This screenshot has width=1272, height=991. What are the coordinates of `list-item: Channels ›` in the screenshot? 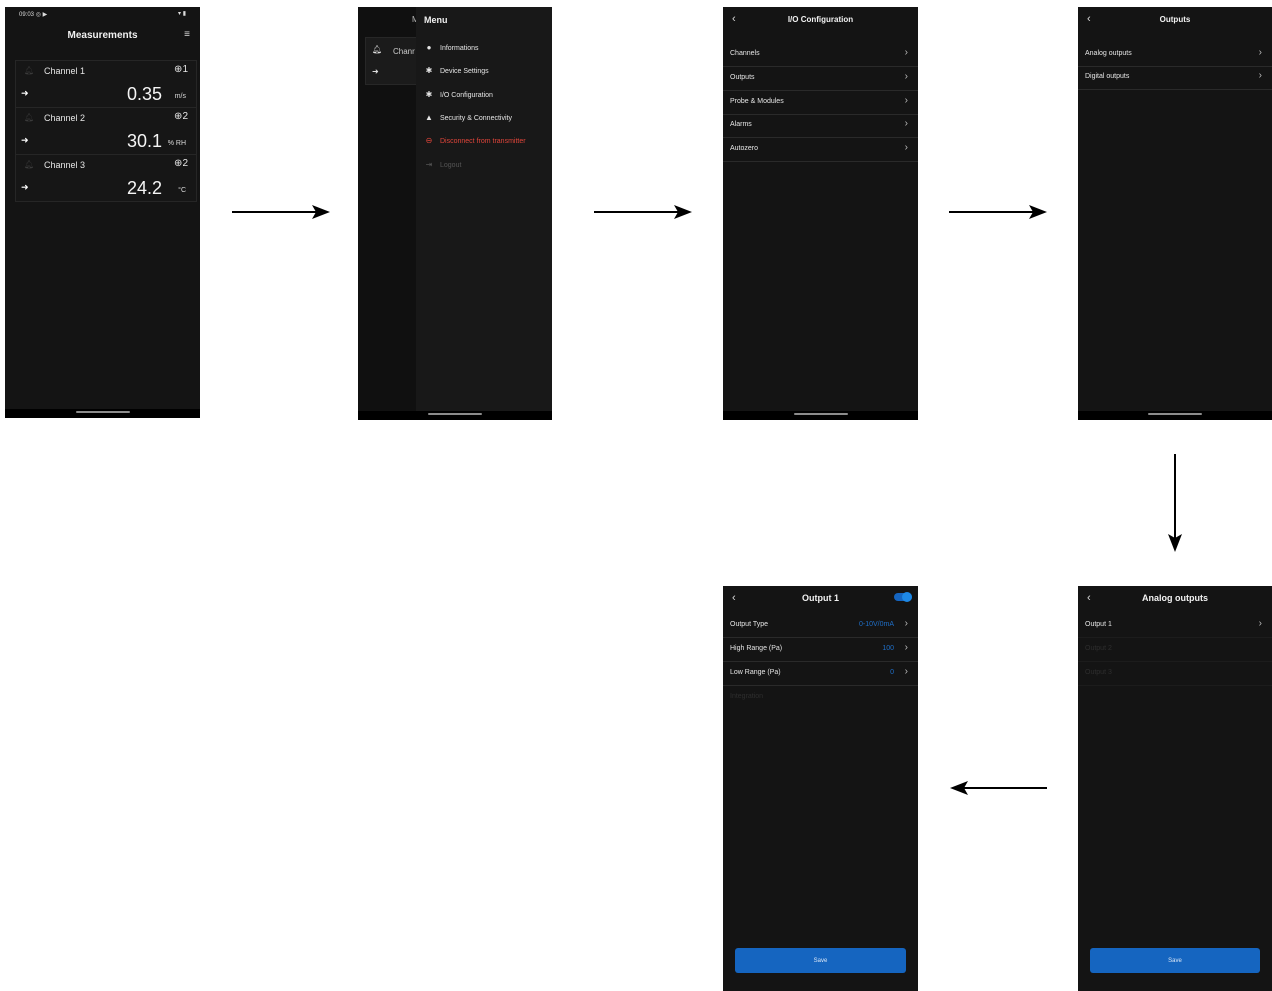 It's located at (820, 55).